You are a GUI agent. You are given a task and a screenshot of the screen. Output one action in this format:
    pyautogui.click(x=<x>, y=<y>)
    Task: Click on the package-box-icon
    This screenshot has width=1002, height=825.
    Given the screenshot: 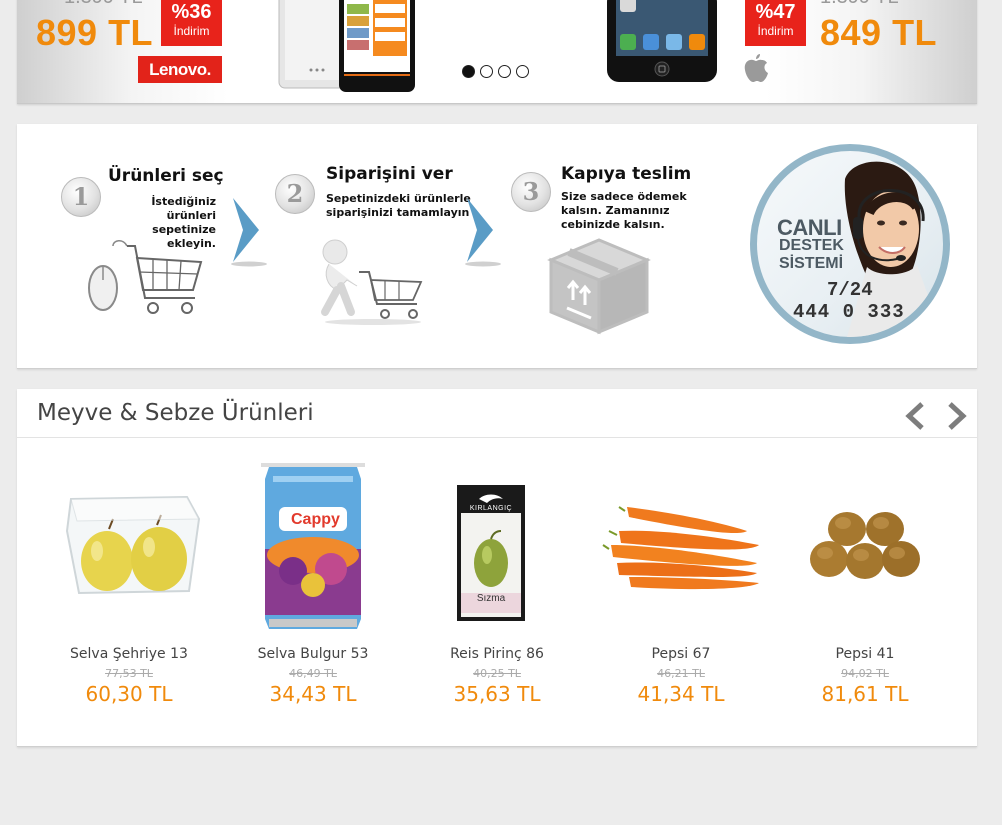 What is the action you would take?
    pyautogui.click(x=599, y=284)
    